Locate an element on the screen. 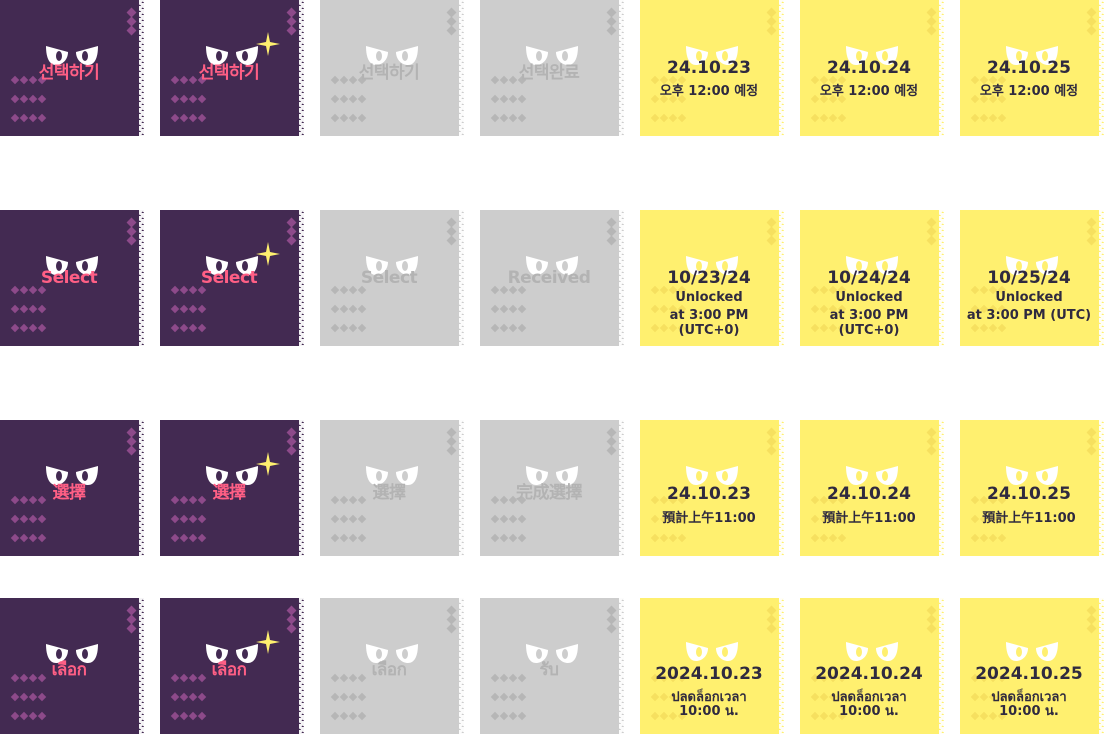  select-button-hover: 선택하기 is located at coordinates (232, 68).